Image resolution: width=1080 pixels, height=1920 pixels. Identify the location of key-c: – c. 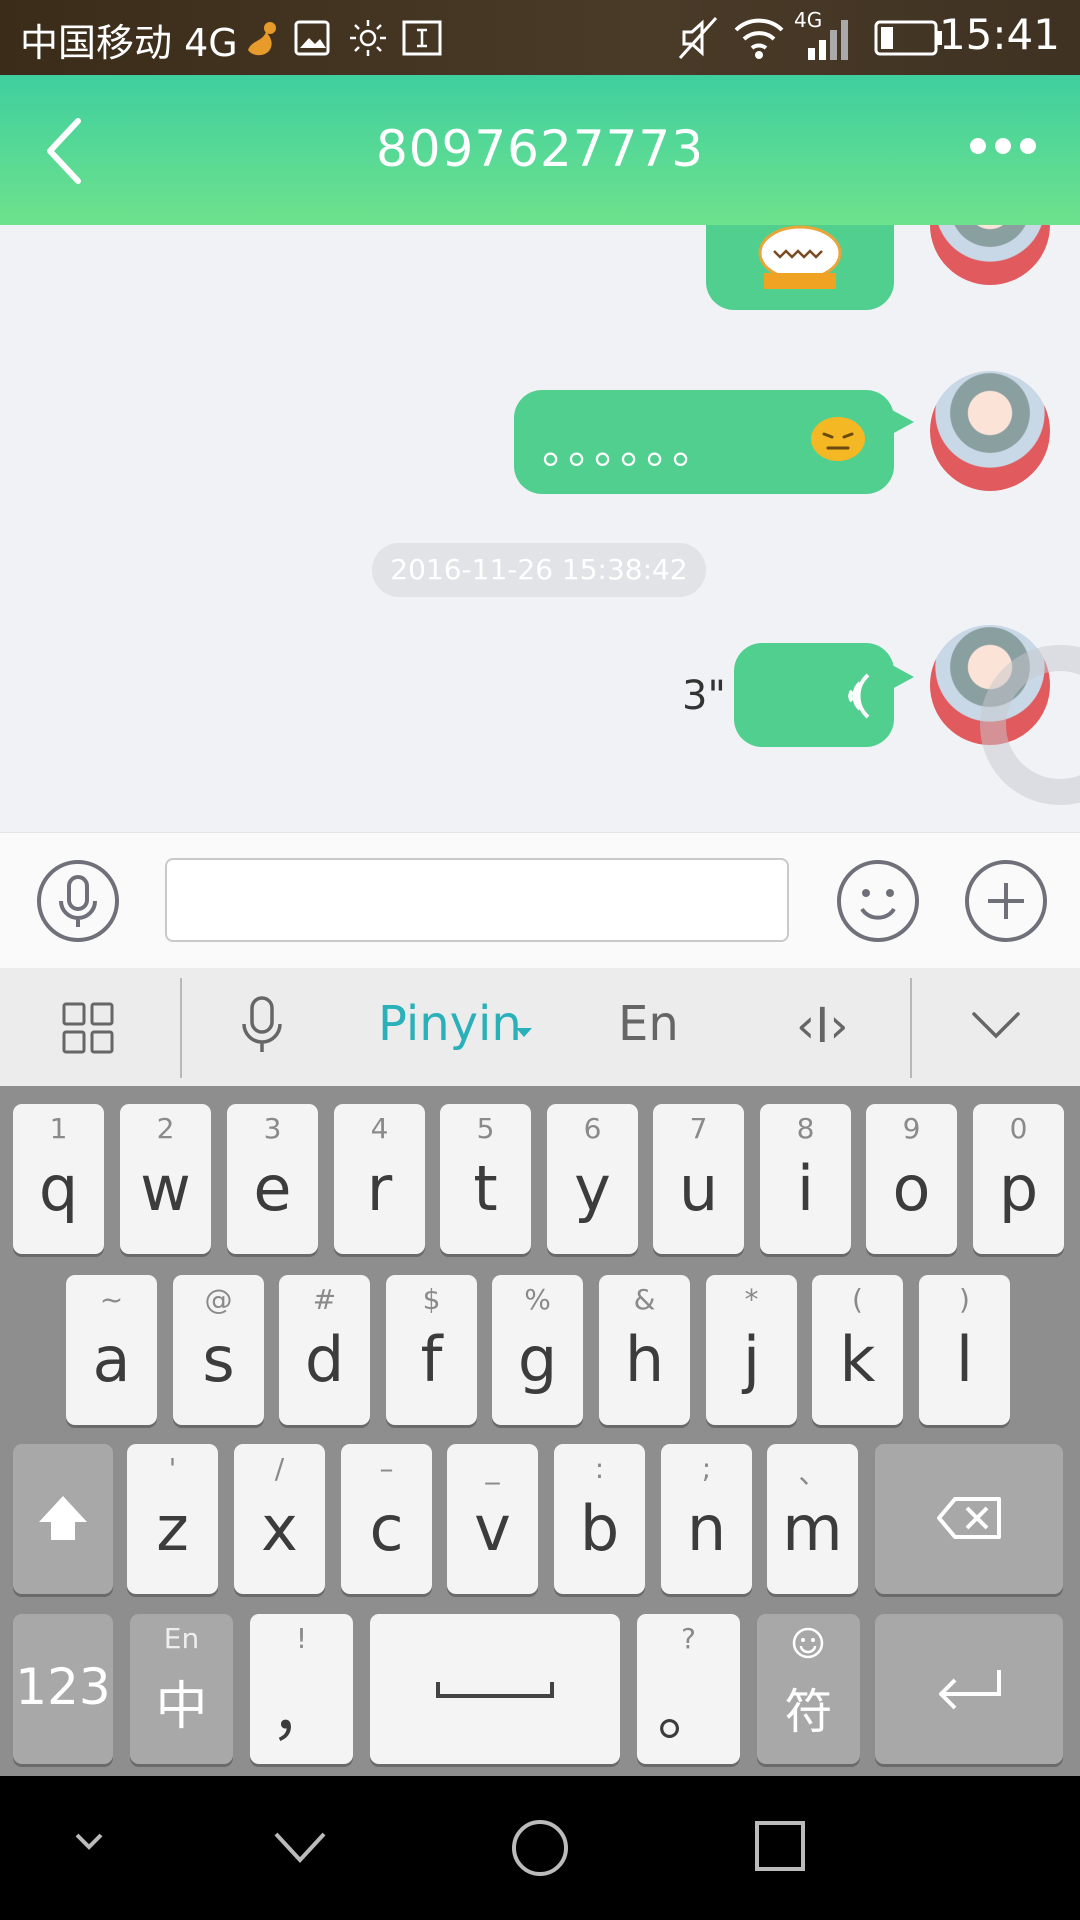
(386, 1519).